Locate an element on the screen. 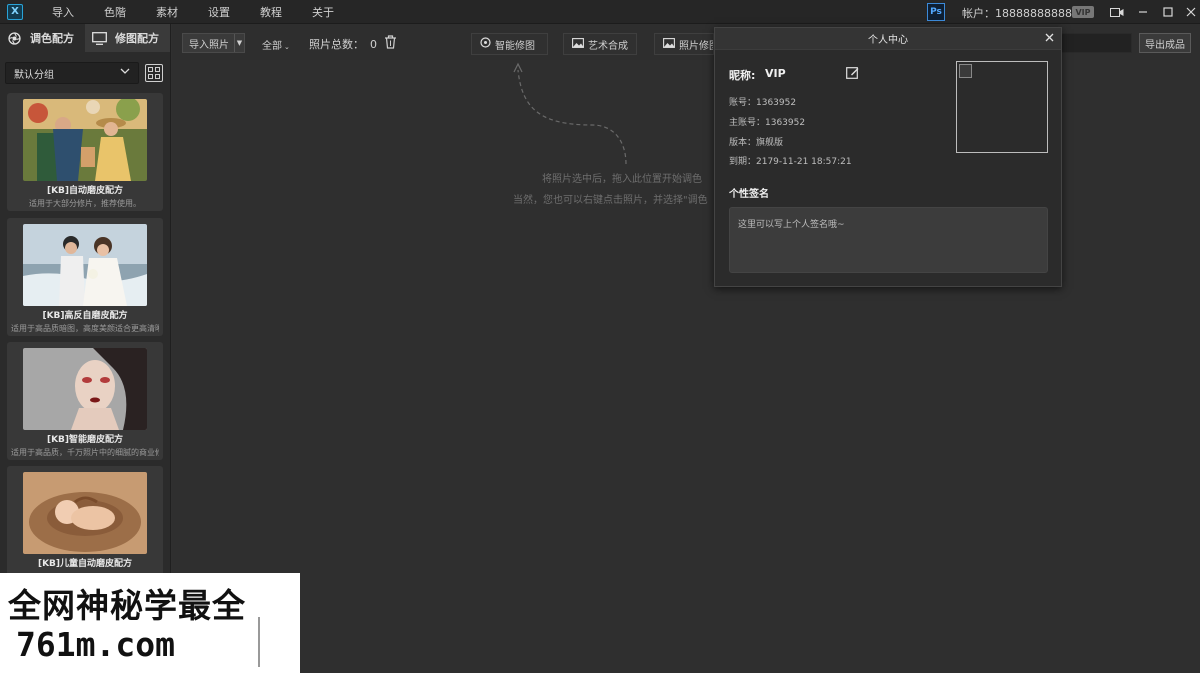 The width and height of the screenshot is (1200, 673). recipe-title: [KB]智能磨皮配方 is located at coordinates (85, 440).